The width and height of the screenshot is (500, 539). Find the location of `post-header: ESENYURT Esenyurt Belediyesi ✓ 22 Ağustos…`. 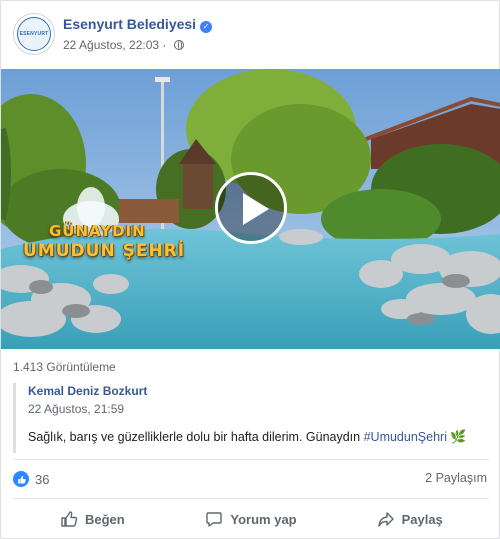

post-header: ESENYURT Esenyurt Belediyesi ✓ 22 Ağustos… is located at coordinates (251, 35).